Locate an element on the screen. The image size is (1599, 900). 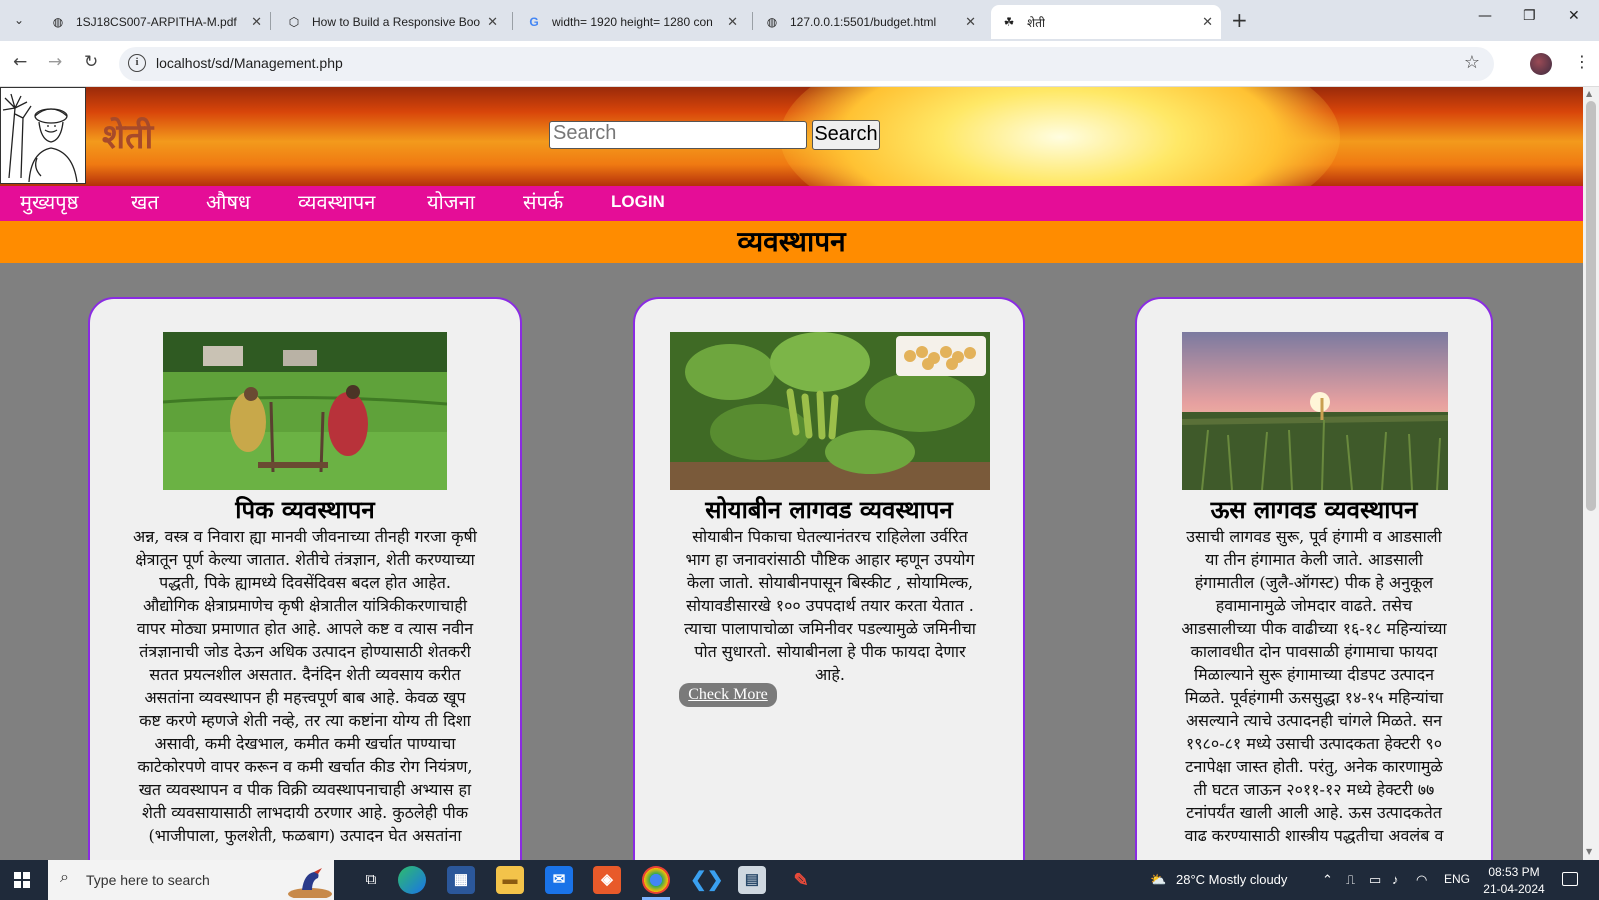
nav-management: व्यवस्थापन is located at coordinates (336, 201).